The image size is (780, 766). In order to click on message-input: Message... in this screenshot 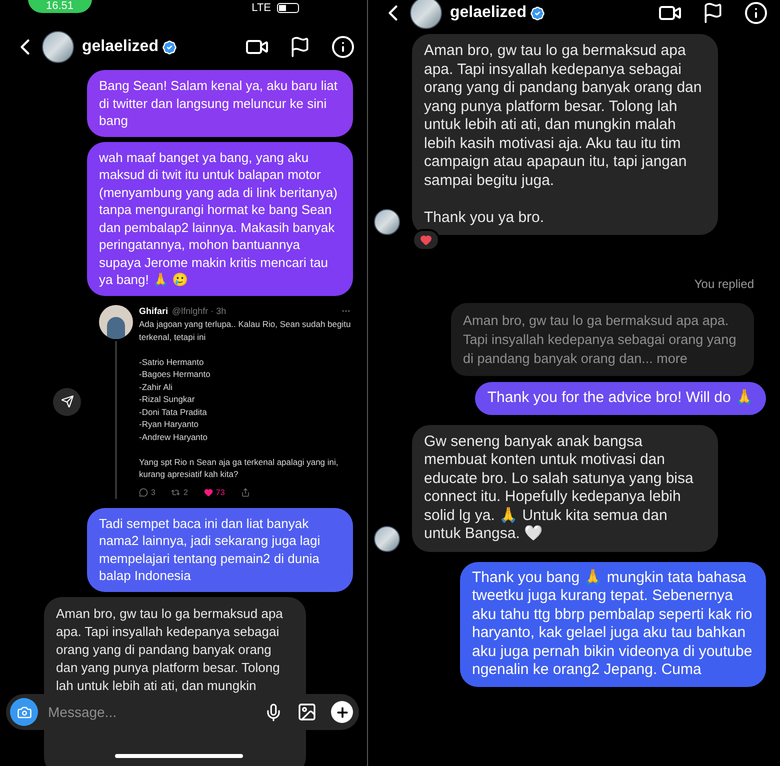, I will do `click(156, 712)`.